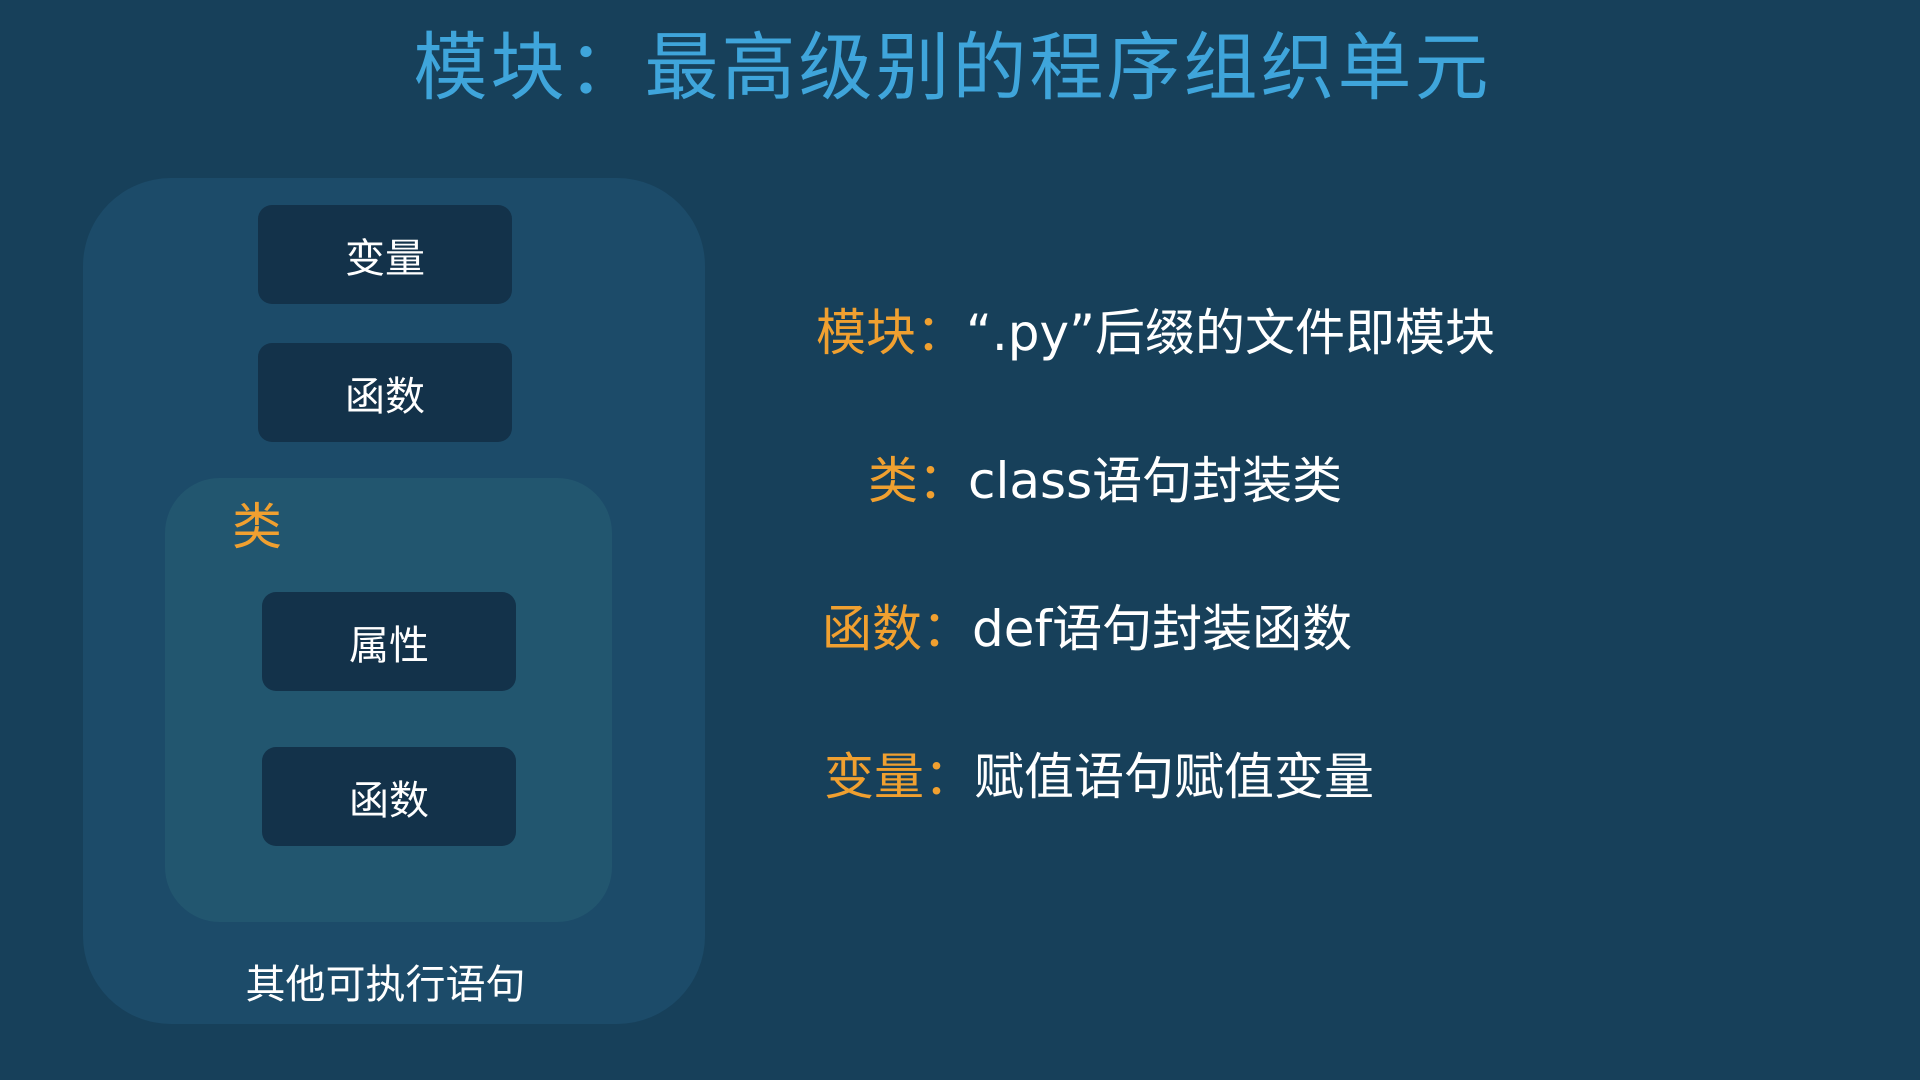 This screenshot has width=1920, height=1080. What do you see at coordinates (1162, 629) in the screenshot?
I see `definition-desc: def语句封装函数` at bounding box center [1162, 629].